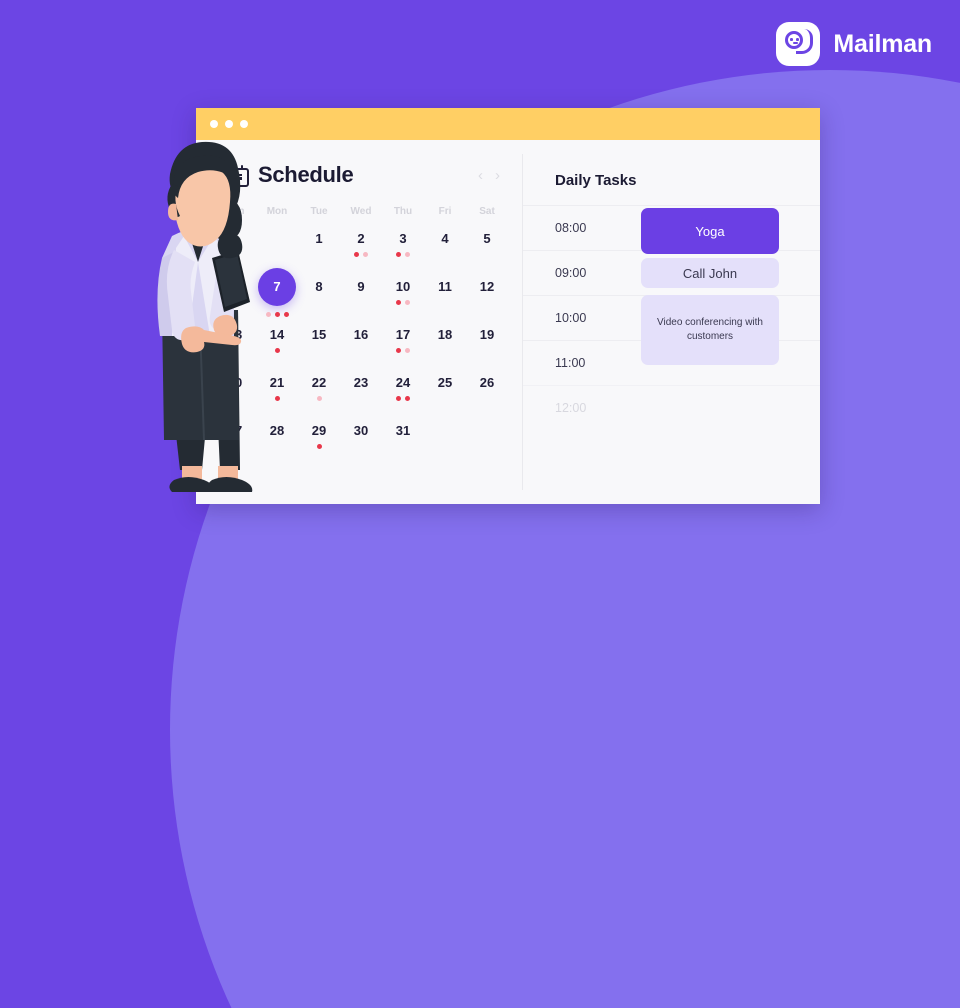 Image resolution: width=960 pixels, height=1008 pixels. Describe the element at coordinates (487, 250) in the screenshot. I see `calendar-day-5: 5` at that location.